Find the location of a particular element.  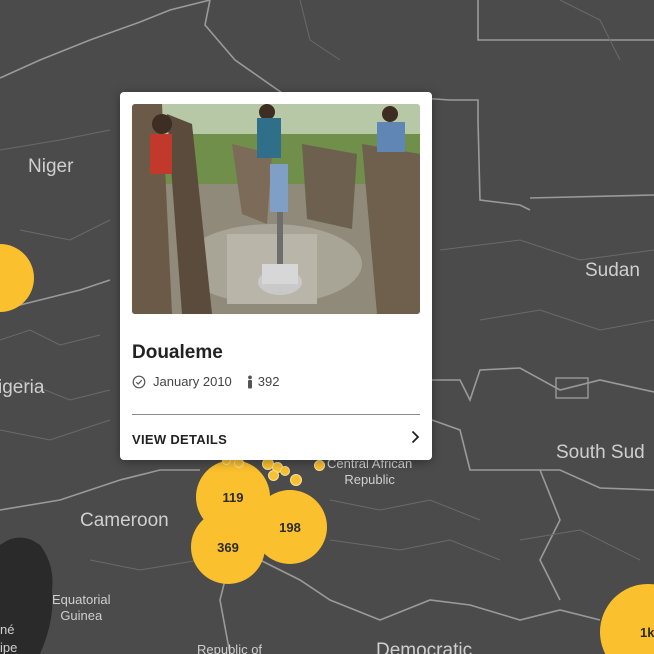

divider is located at coordinates (276, 414).